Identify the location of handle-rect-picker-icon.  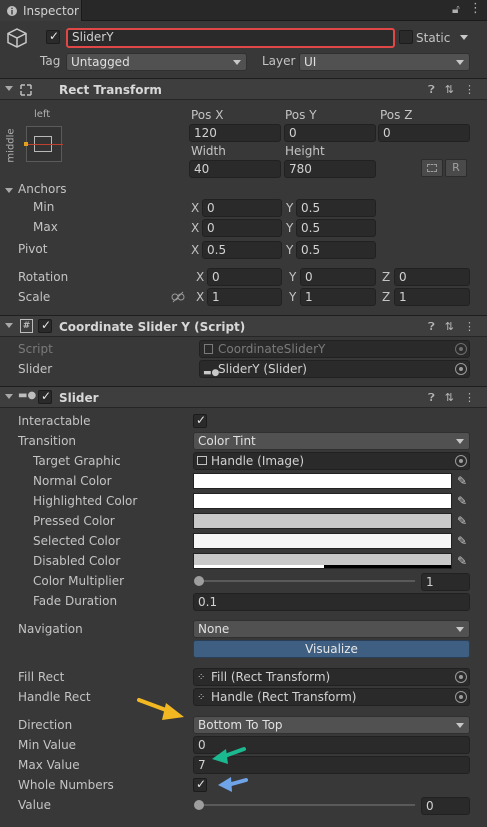
(461, 697).